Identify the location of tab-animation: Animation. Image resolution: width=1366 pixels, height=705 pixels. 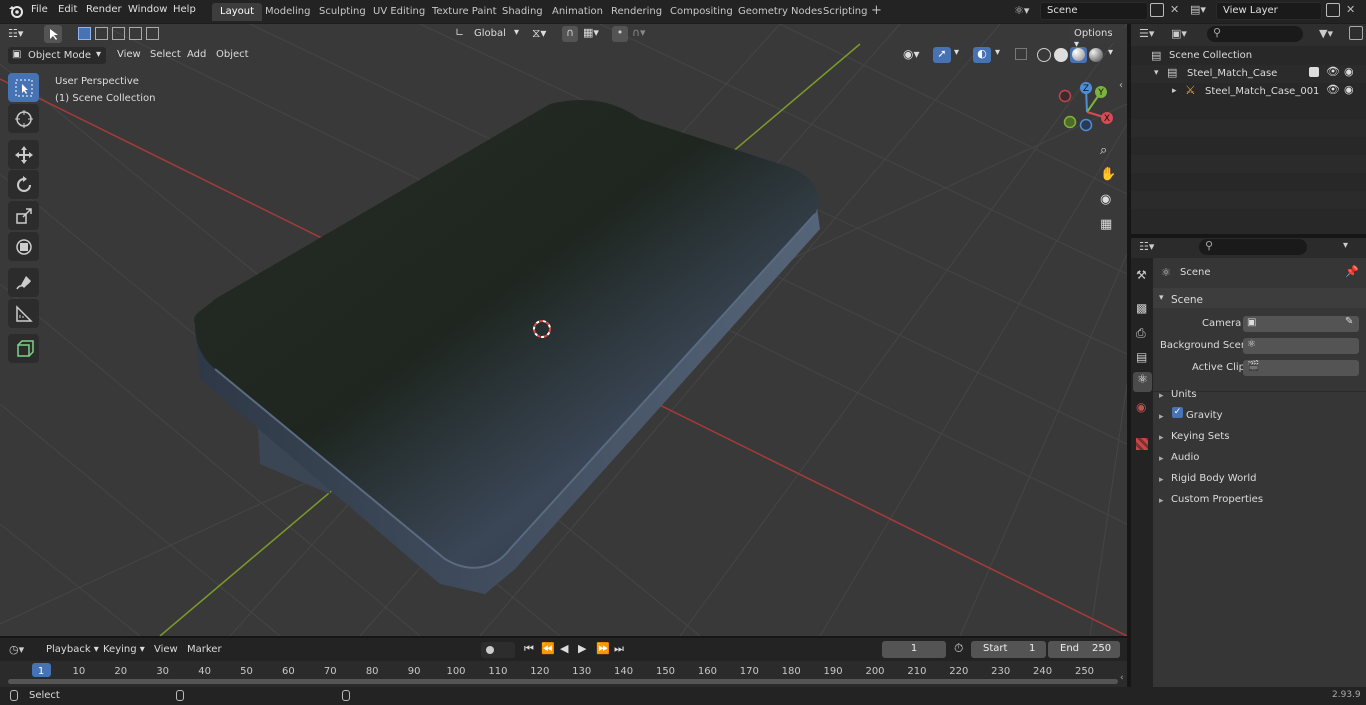
(577, 12).